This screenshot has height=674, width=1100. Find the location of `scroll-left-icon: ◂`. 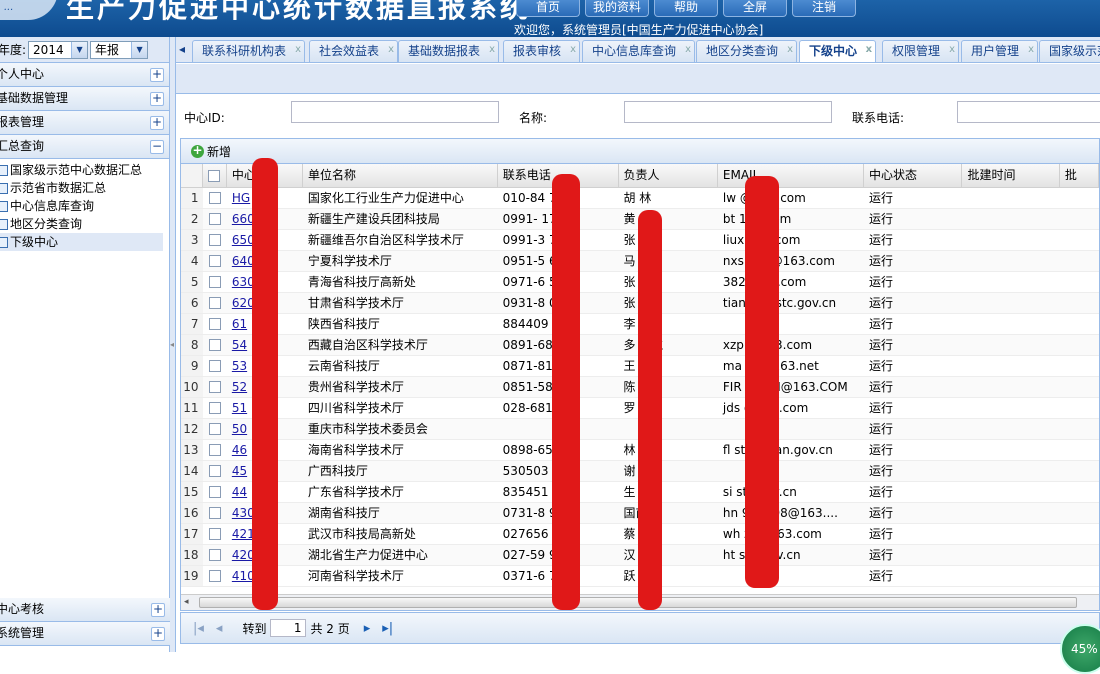

scroll-left-icon: ◂ is located at coordinates (186, 602).